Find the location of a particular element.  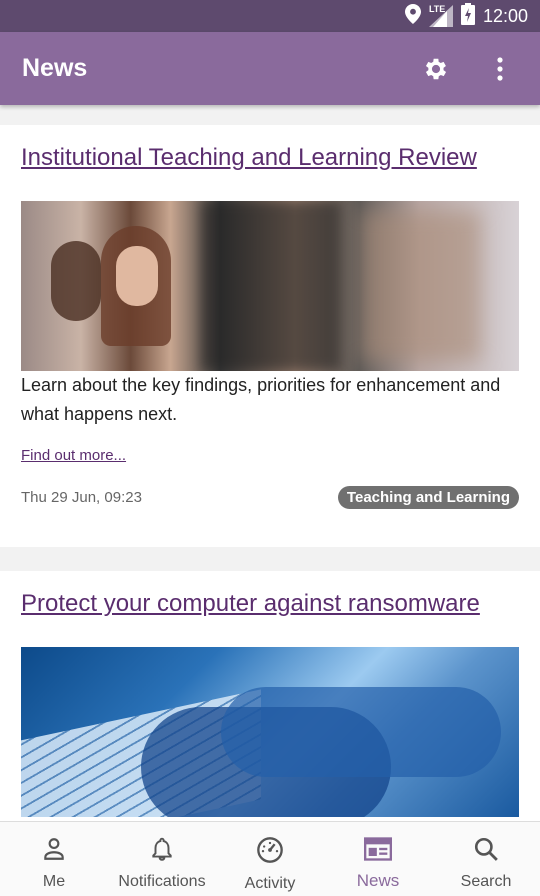

search-icon is located at coordinates (486, 851).